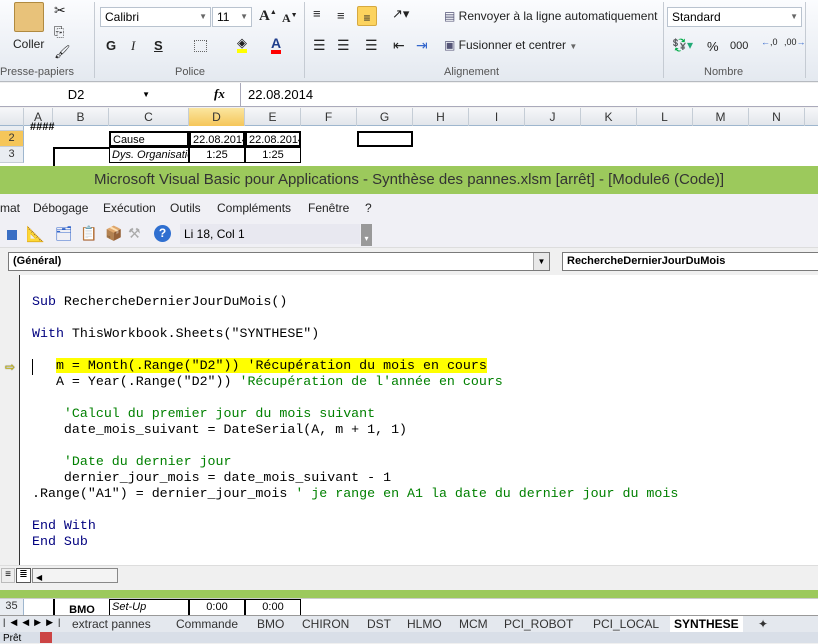 The image size is (818, 644). What do you see at coordinates (366, 235) in the screenshot?
I see `toolbar-options-icon: ▾` at bounding box center [366, 235].